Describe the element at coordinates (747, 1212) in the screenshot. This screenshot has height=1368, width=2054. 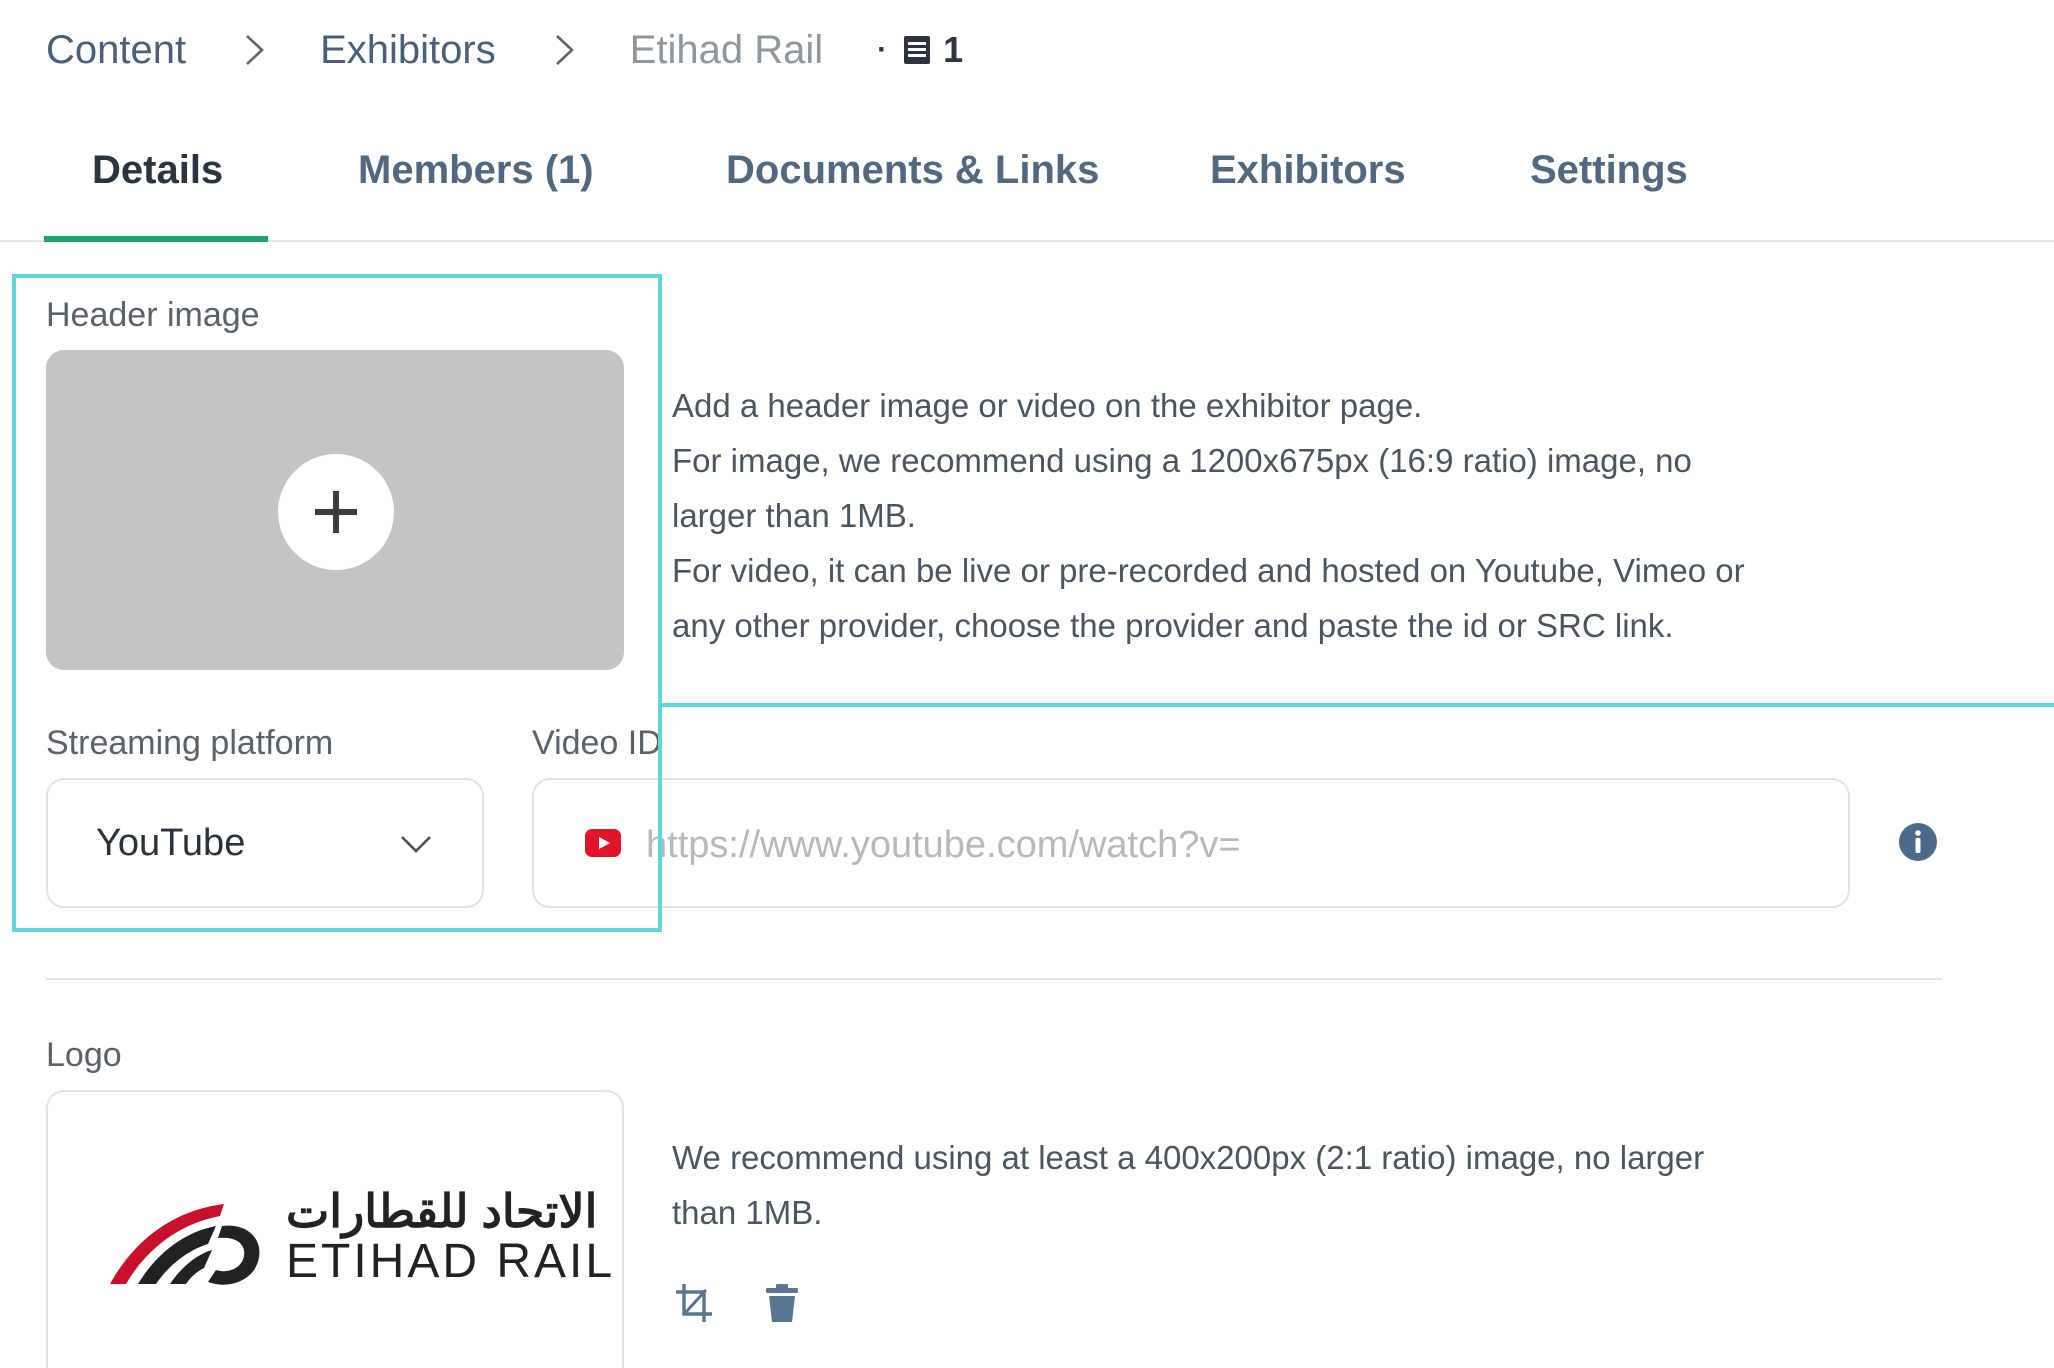
I see `help-line: than 1MB.` at that location.